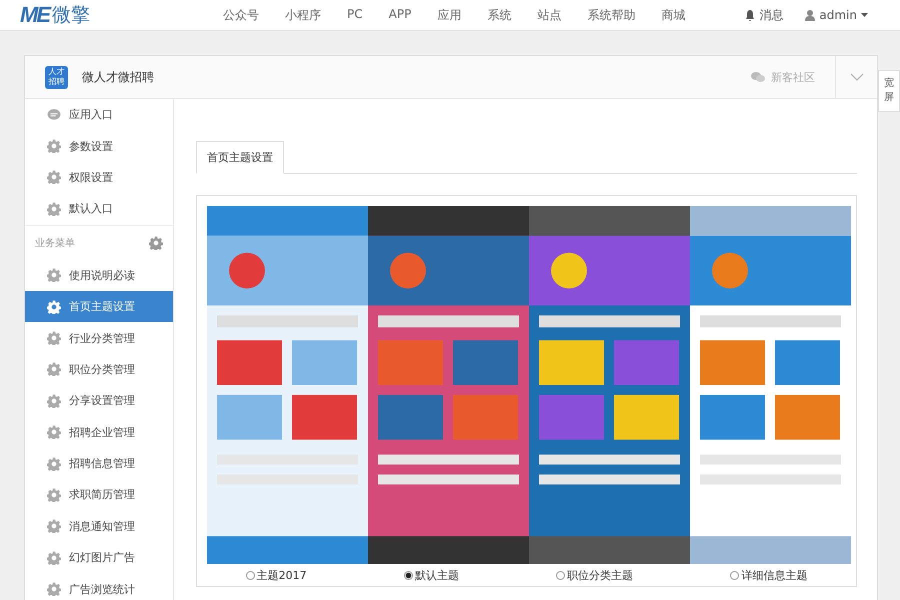  Describe the element at coordinates (99, 586) in the screenshot. I see `sidebar-item: 广告浏览统计` at that location.